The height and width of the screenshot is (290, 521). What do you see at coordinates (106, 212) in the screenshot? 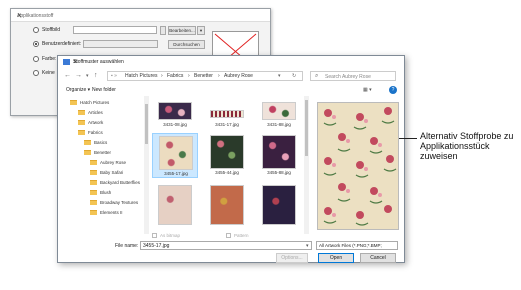
I see `tree-item: Elements II` at bounding box center [106, 212].